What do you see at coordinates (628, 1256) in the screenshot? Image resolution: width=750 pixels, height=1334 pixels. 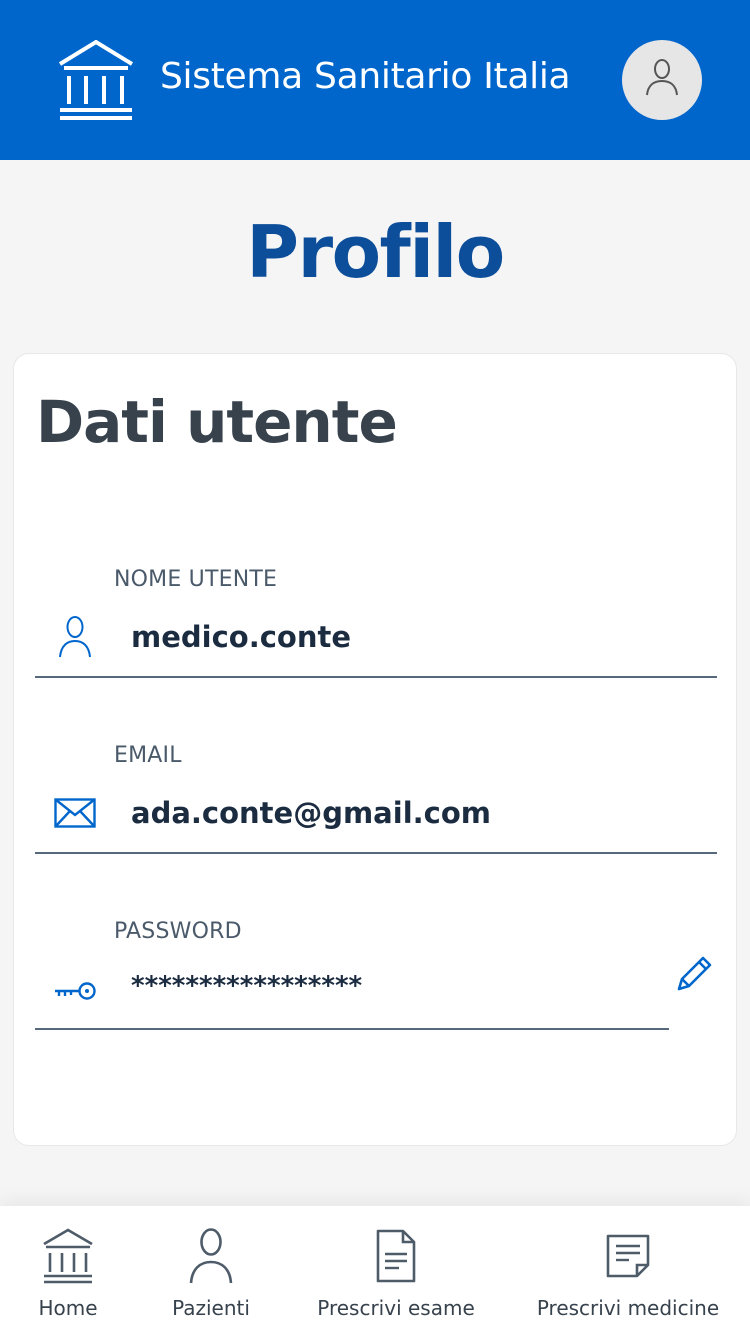 I see `note-icon` at bounding box center [628, 1256].